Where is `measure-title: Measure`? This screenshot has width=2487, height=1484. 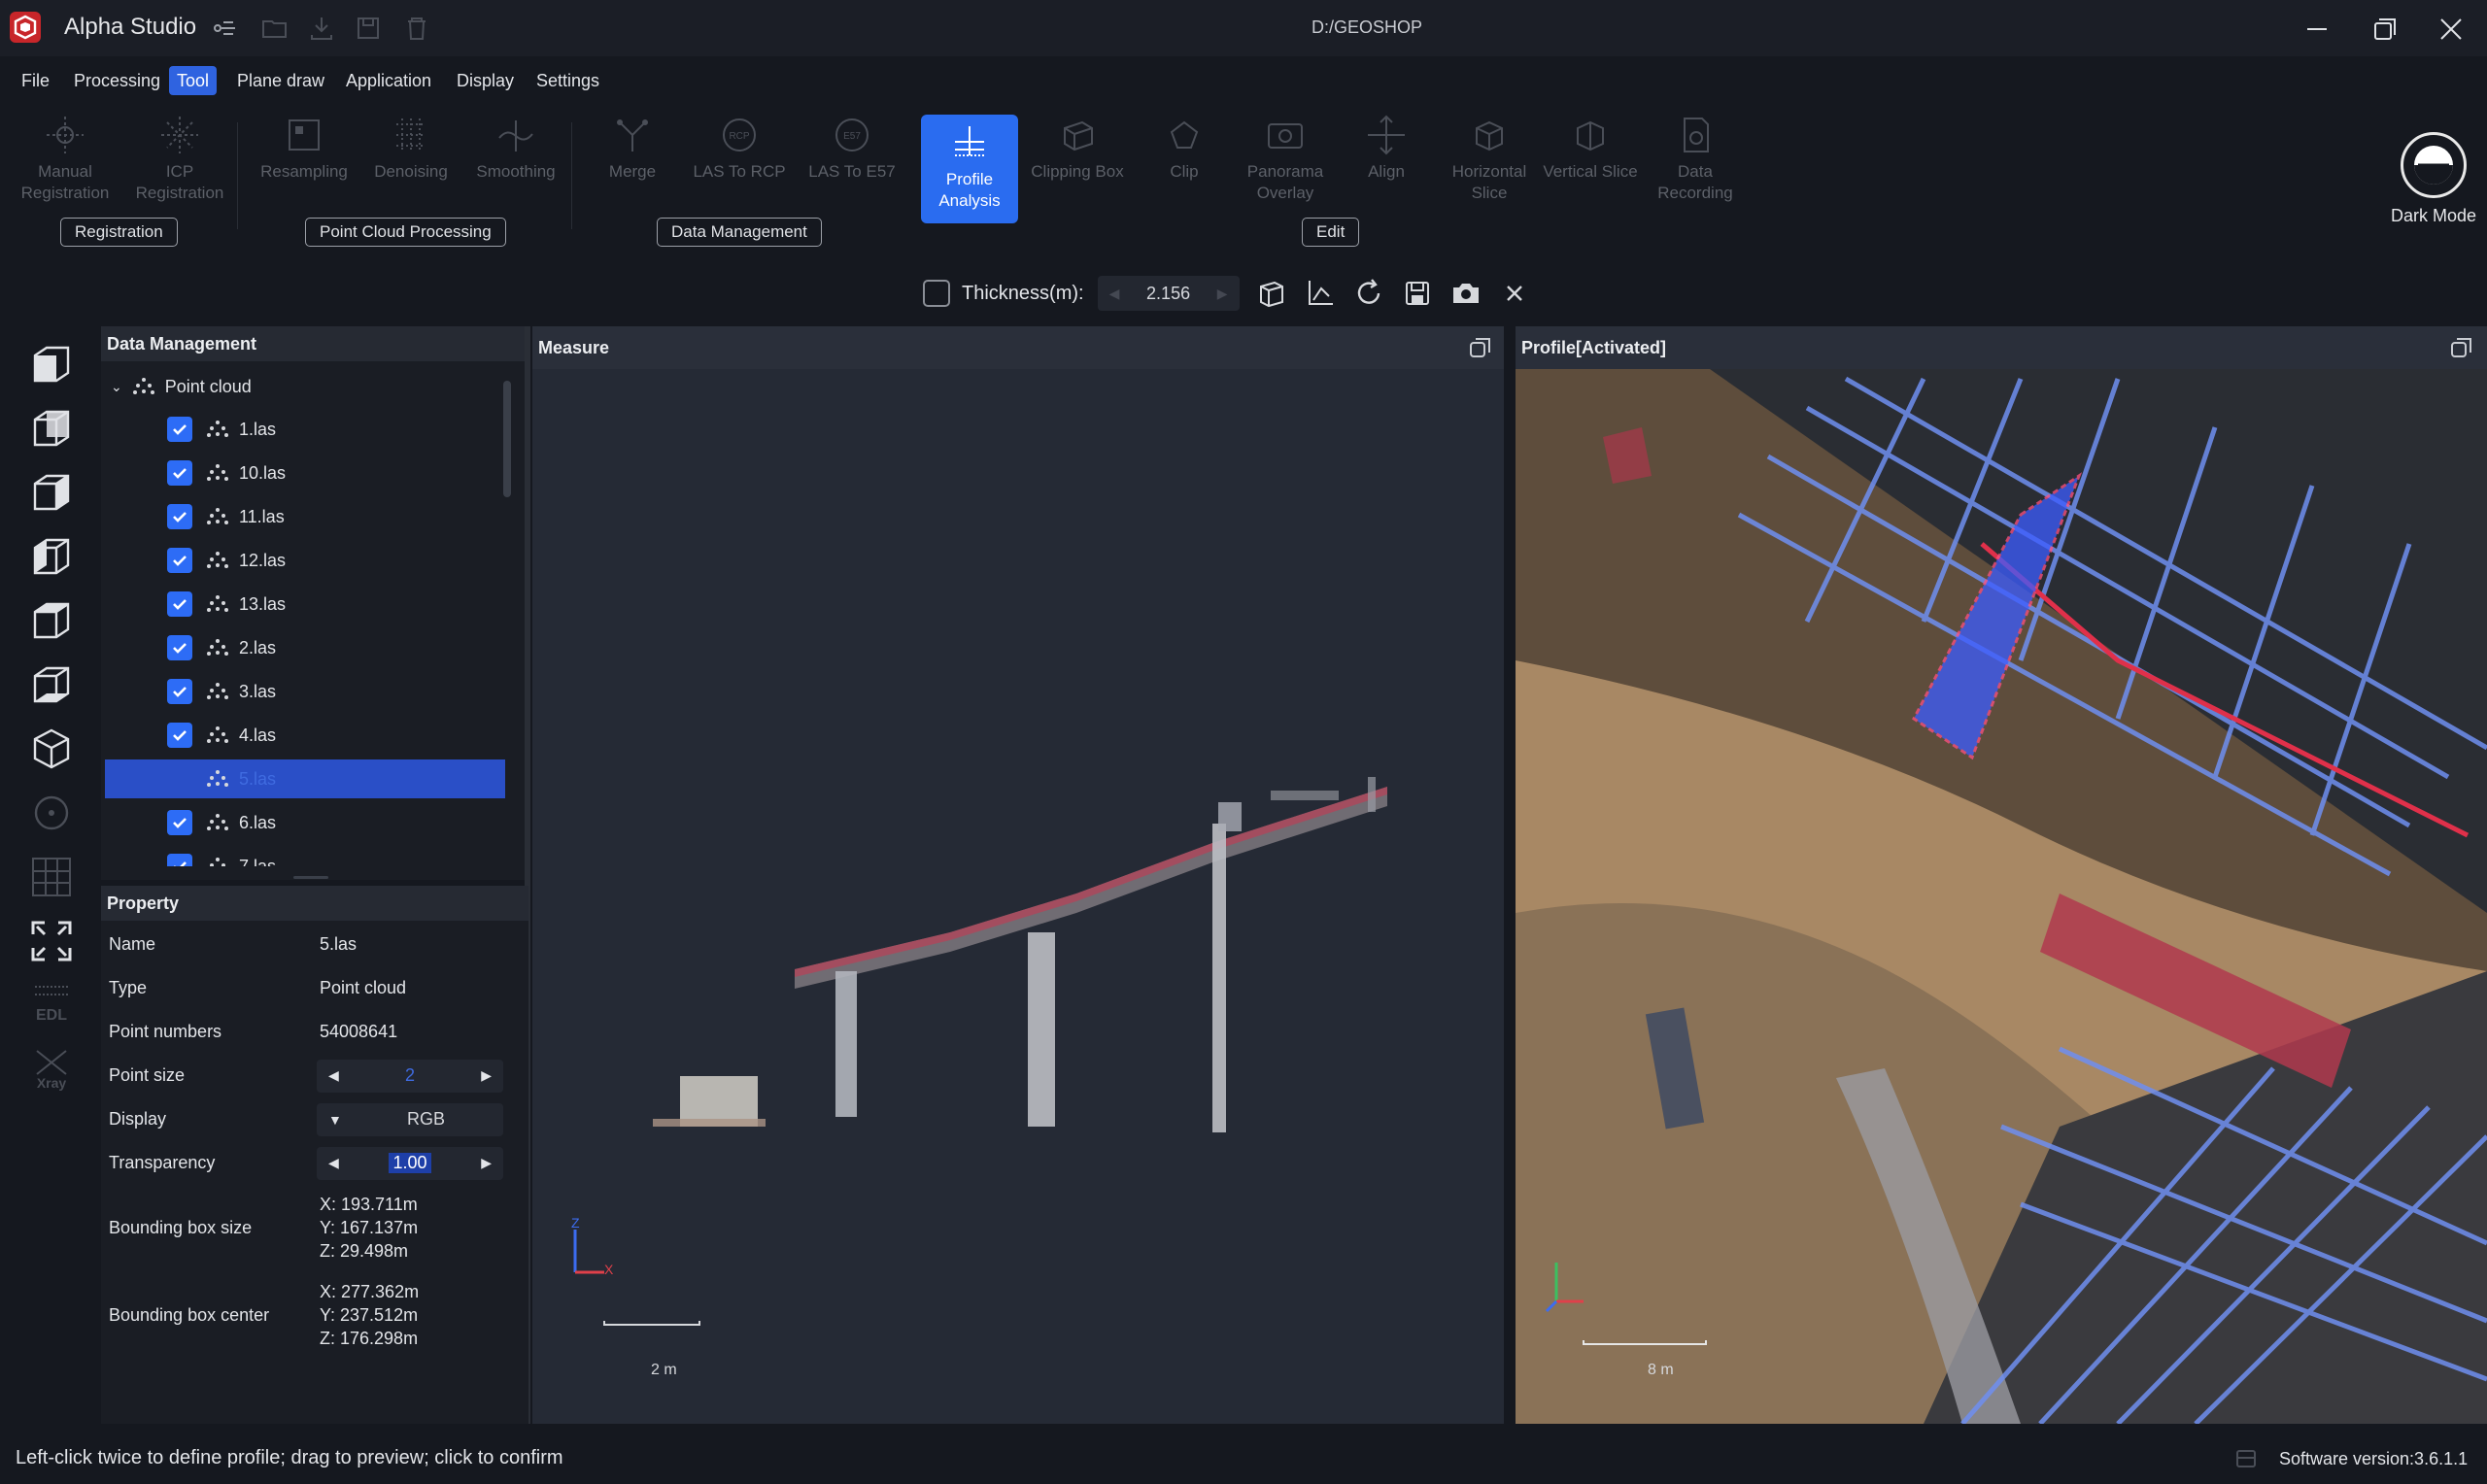 measure-title: Measure is located at coordinates (1018, 347).